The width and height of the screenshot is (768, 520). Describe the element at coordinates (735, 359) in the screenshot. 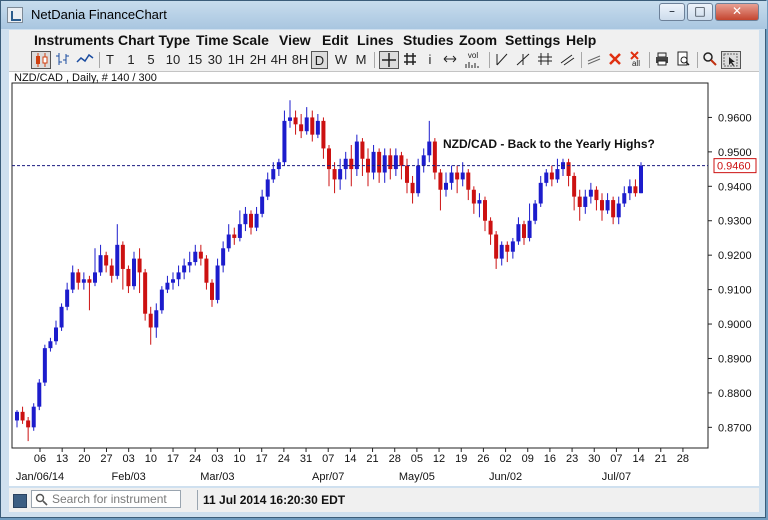

I see `y-tick-label: 0.8900` at that location.